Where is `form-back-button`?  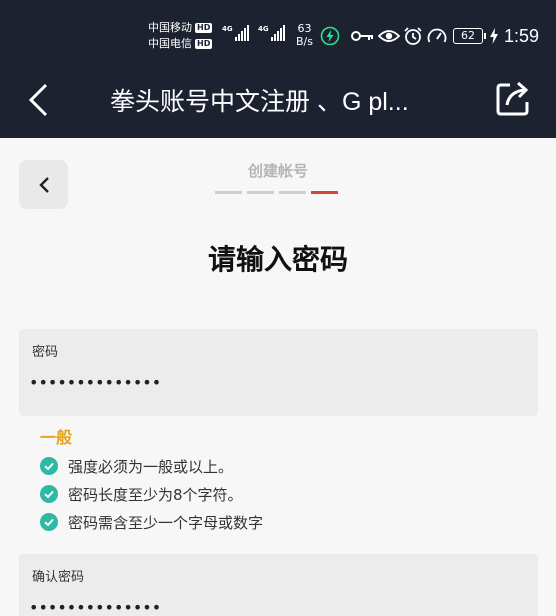
form-back-button is located at coordinates (43, 184).